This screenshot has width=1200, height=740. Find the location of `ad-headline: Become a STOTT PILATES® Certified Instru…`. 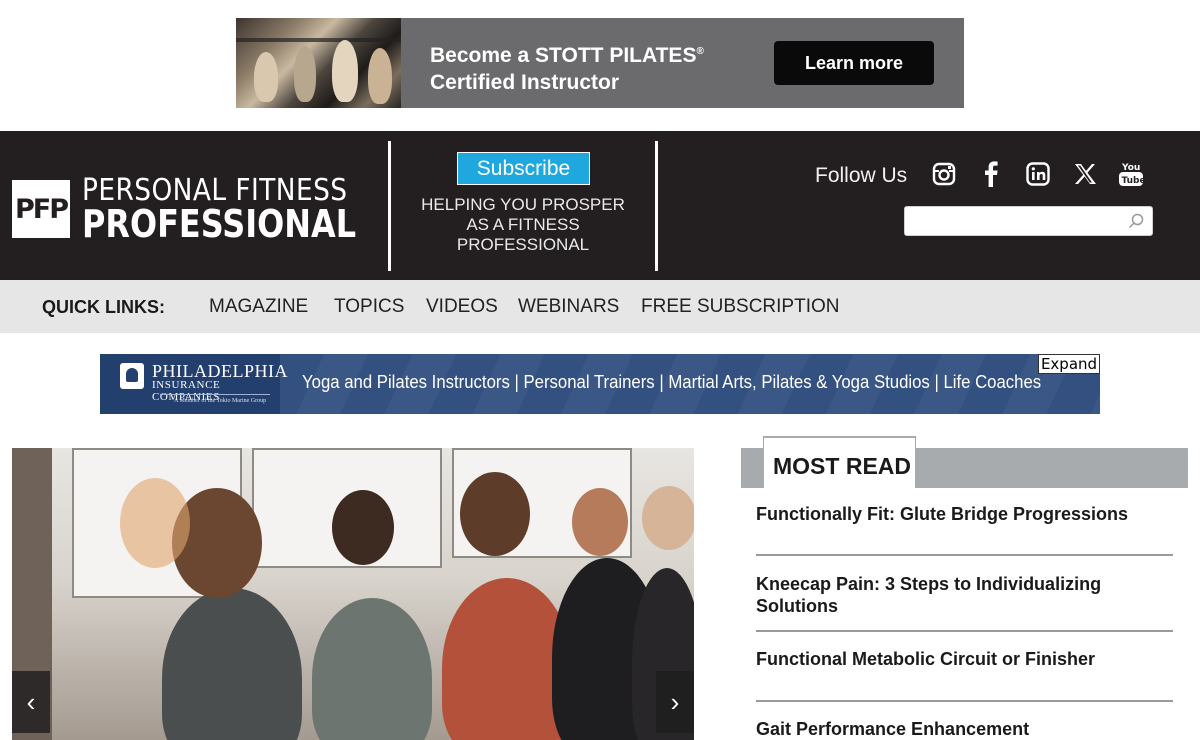

ad-headline: Become a STOTT PILATES® Certified Instru… is located at coordinates (567, 69).